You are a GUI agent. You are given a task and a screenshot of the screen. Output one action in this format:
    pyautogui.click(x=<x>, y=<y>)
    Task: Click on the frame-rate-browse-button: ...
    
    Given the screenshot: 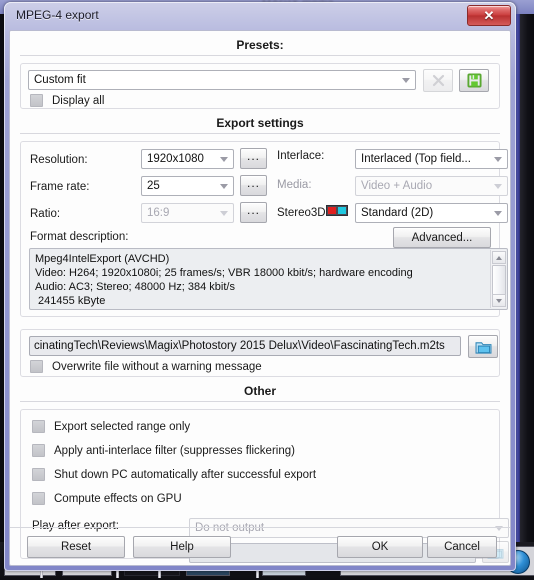 What is the action you would take?
    pyautogui.click(x=253, y=185)
    